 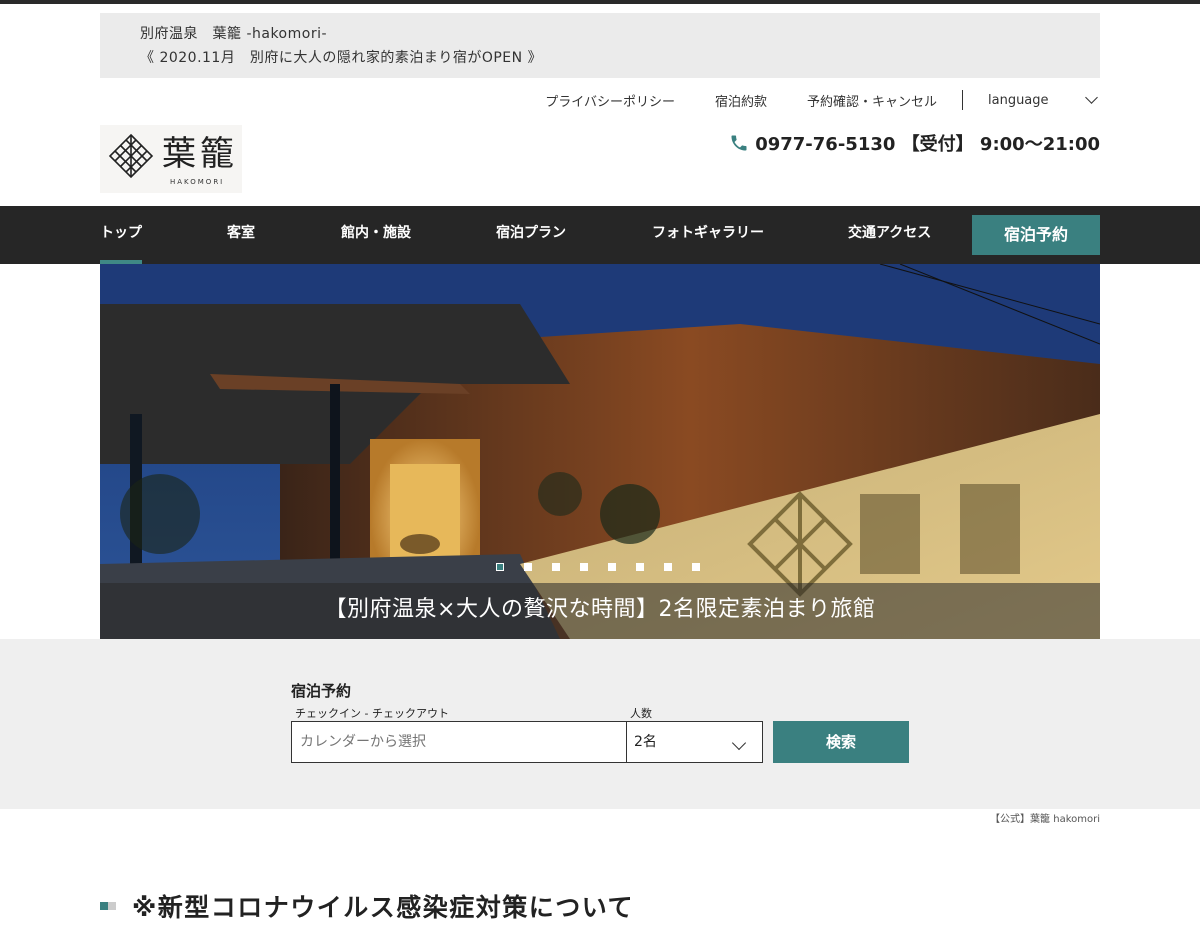 What do you see at coordinates (694, 742) in the screenshot?
I see `guests-select: 2名` at bounding box center [694, 742].